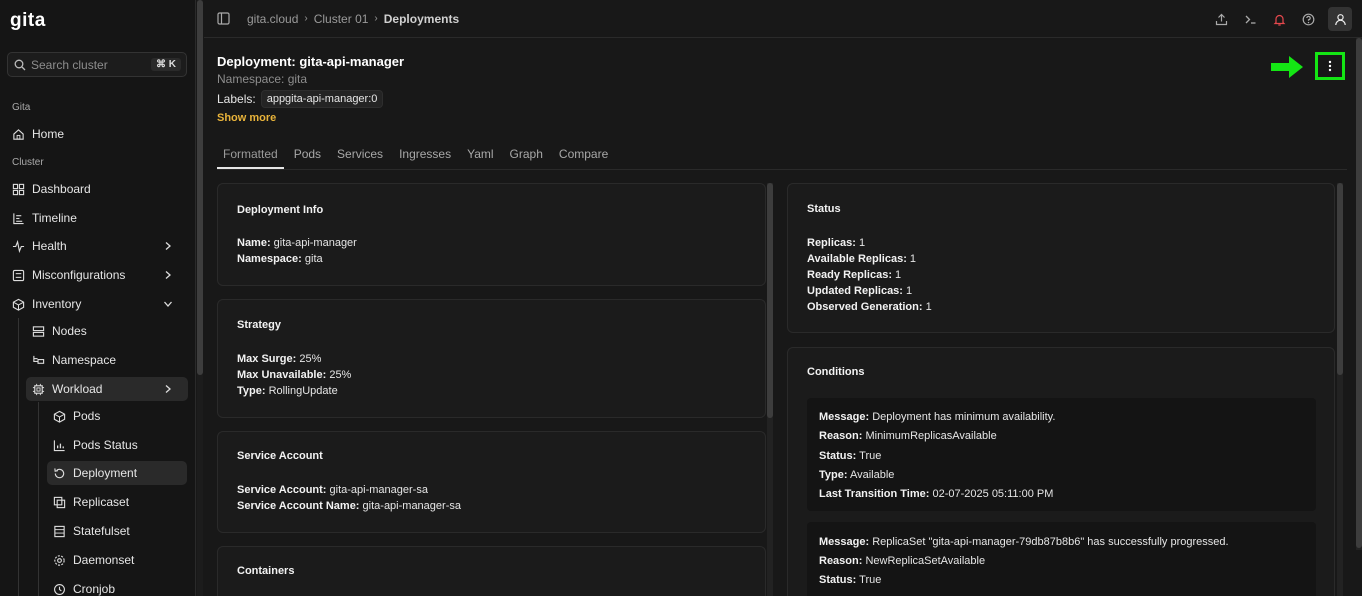 This screenshot has width=1362, height=596. I want to click on dashboard-icon, so click(18, 189).